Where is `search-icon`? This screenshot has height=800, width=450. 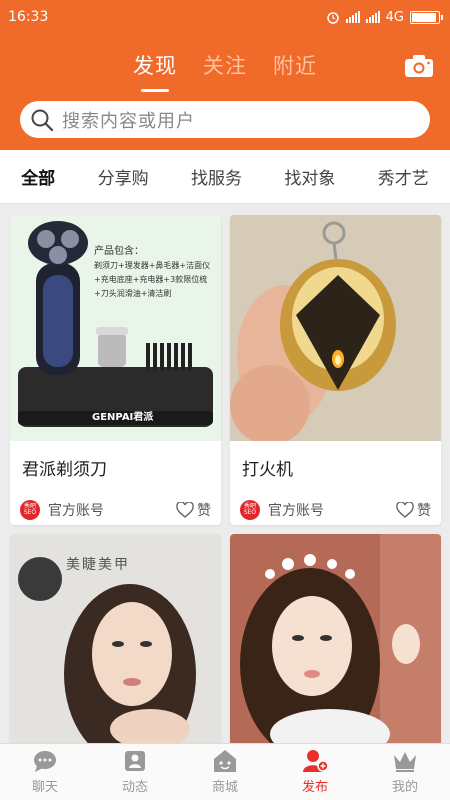 search-icon is located at coordinates (42, 120).